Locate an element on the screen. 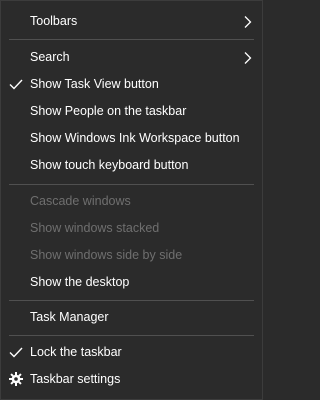  gear-icon is located at coordinates (16, 379).